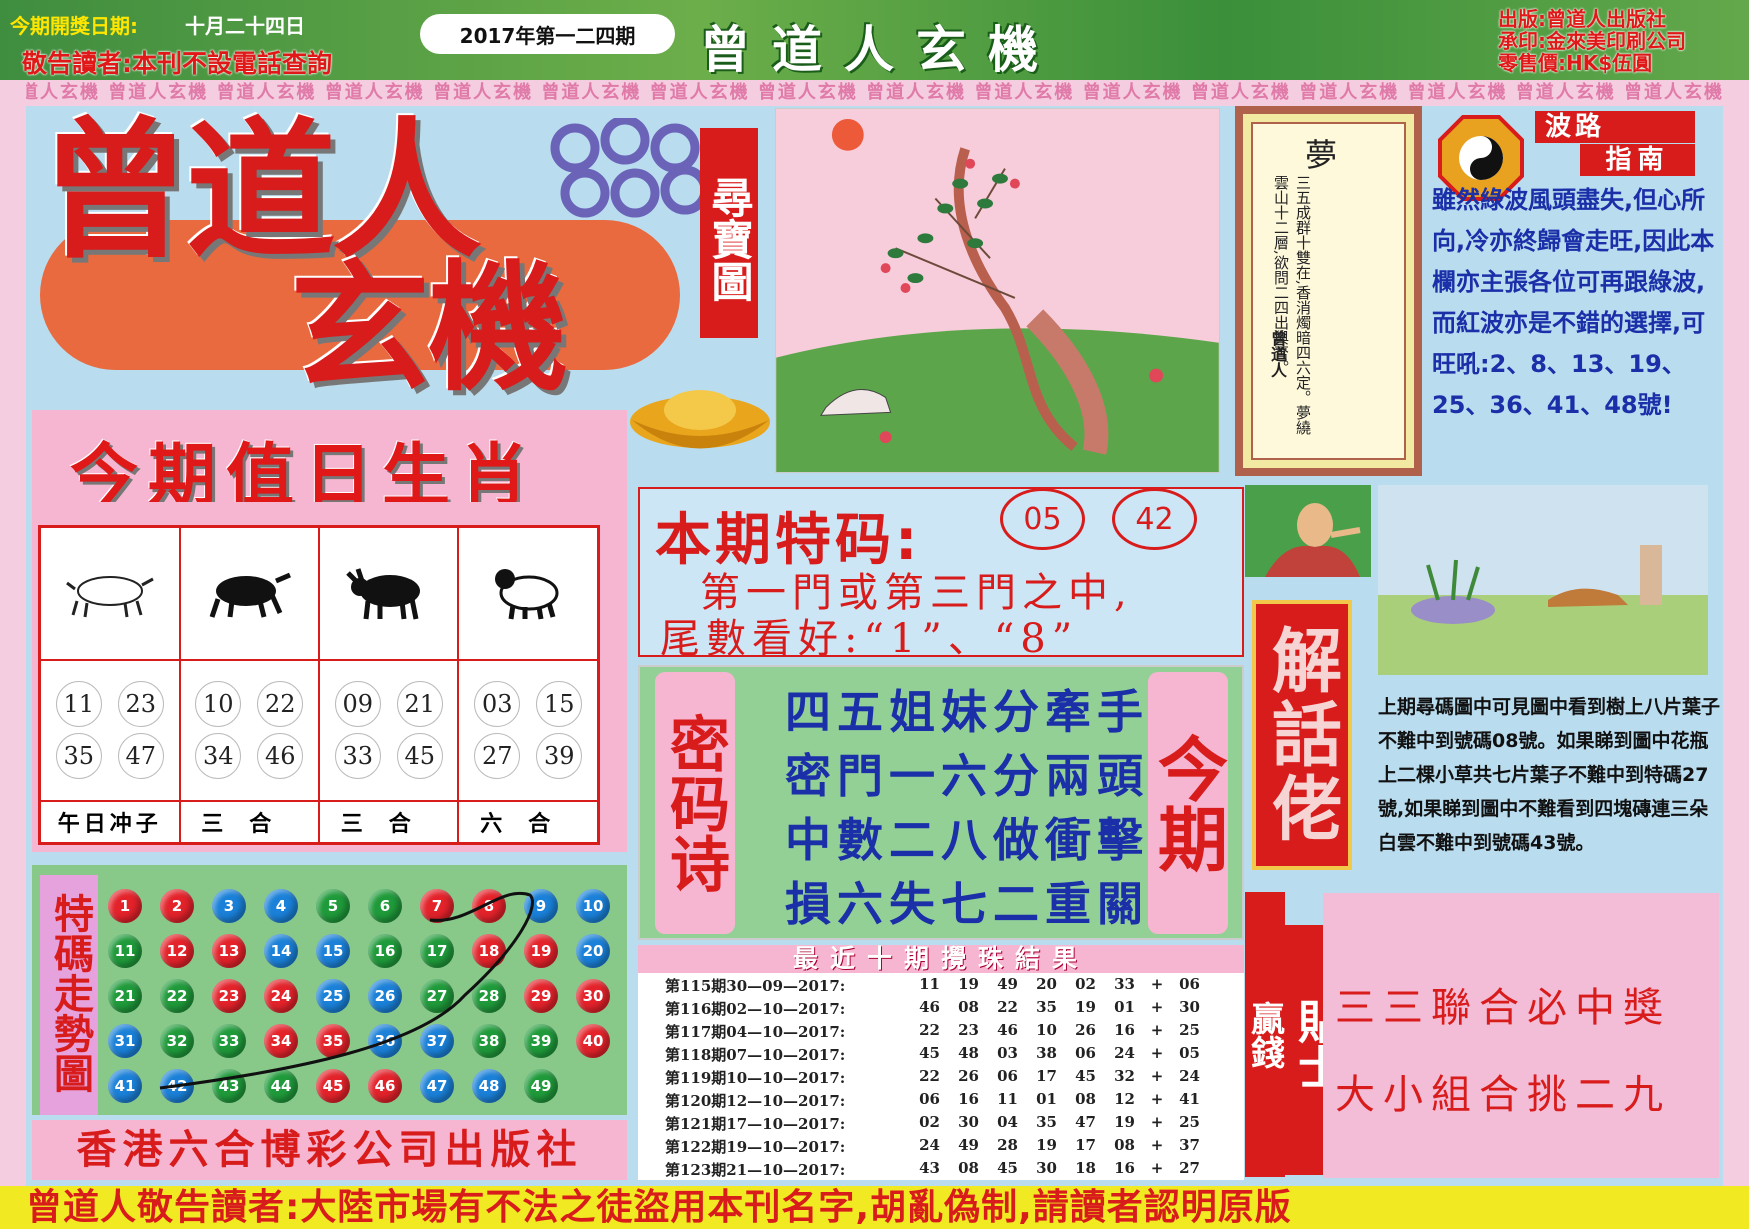 The height and width of the screenshot is (1229, 1749). Describe the element at coordinates (1124, 1030) in the screenshot. I see `result-number: 16` at that location.